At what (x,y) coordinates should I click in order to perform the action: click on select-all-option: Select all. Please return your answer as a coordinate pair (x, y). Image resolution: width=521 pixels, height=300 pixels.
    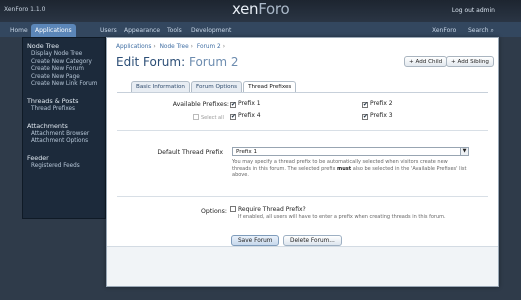
    Looking at the image, I should click on (208, 117).